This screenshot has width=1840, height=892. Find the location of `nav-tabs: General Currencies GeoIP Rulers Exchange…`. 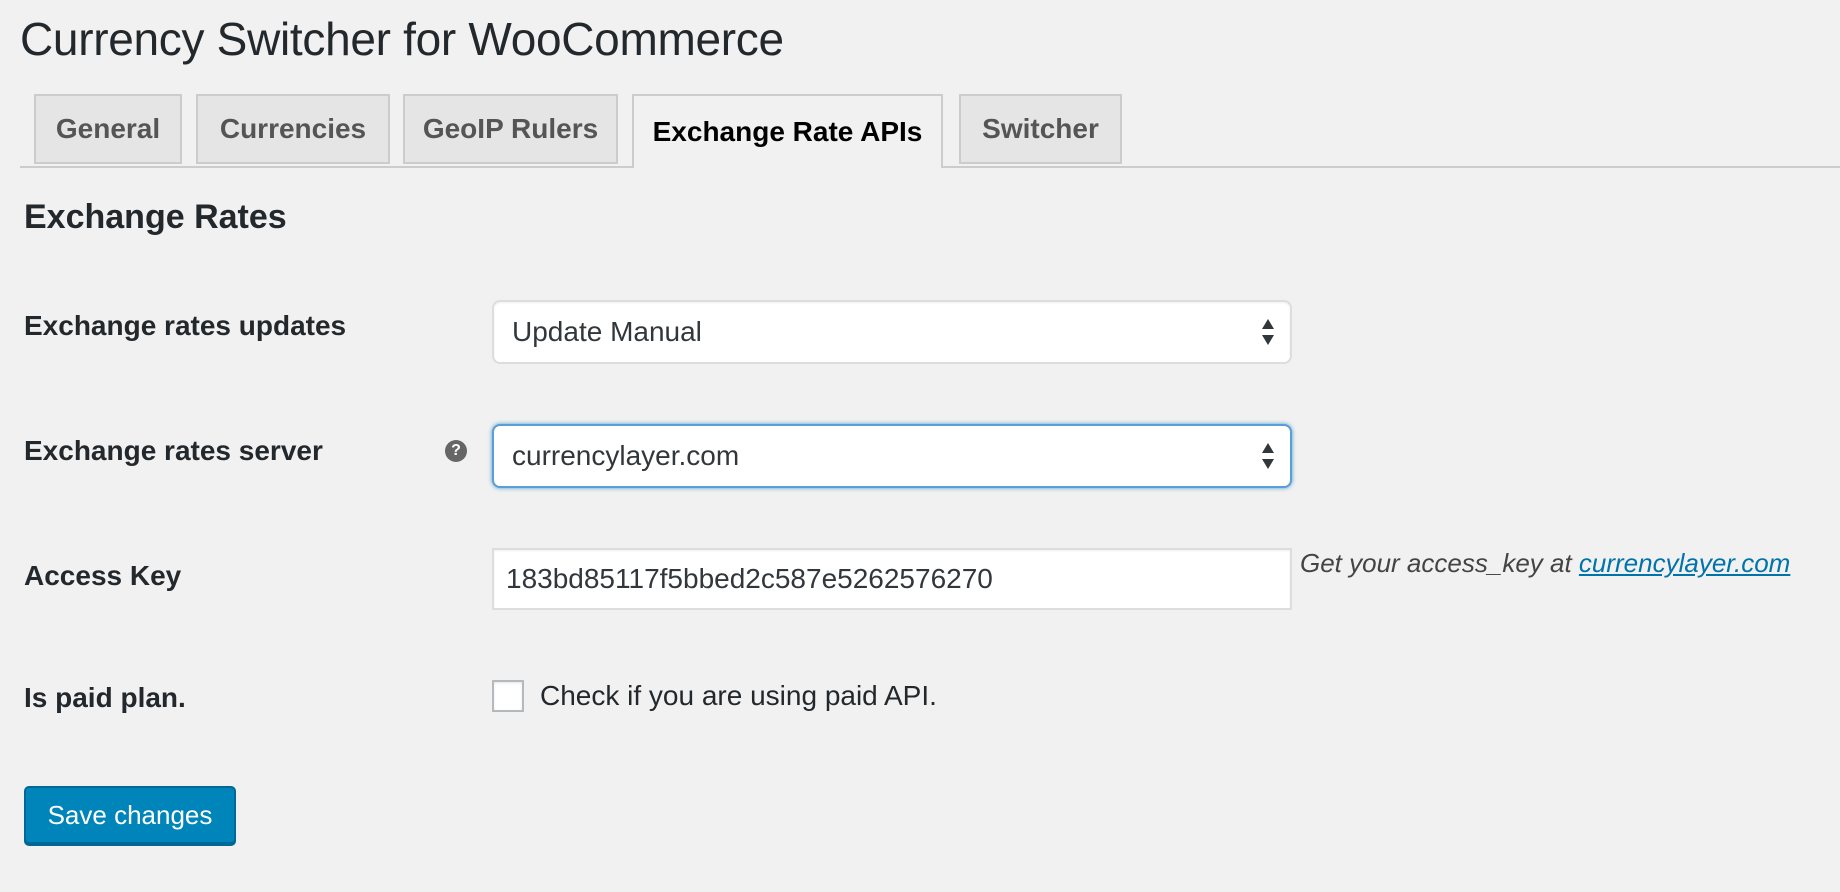

nav-tabs: General Currencies GeoIP Rulers Exchange… is located at coordinates (930, 131).